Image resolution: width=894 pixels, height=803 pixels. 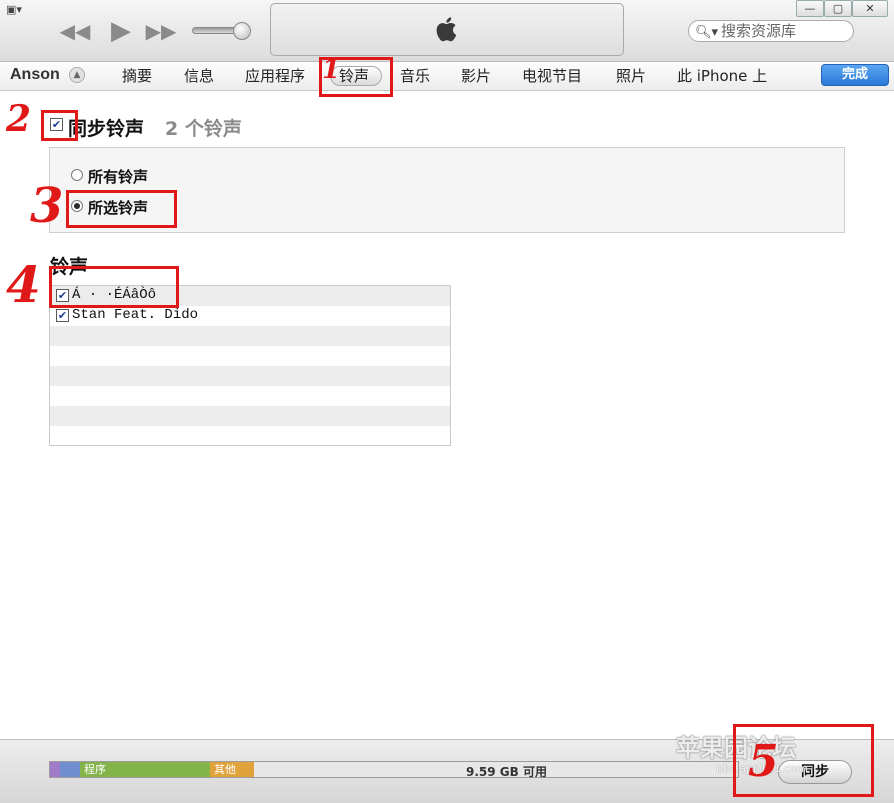 What do you see at coordinates (62, 315) in the screenshot?
I see `tone-checkbox: ✔` at bounding box center [62, 315].